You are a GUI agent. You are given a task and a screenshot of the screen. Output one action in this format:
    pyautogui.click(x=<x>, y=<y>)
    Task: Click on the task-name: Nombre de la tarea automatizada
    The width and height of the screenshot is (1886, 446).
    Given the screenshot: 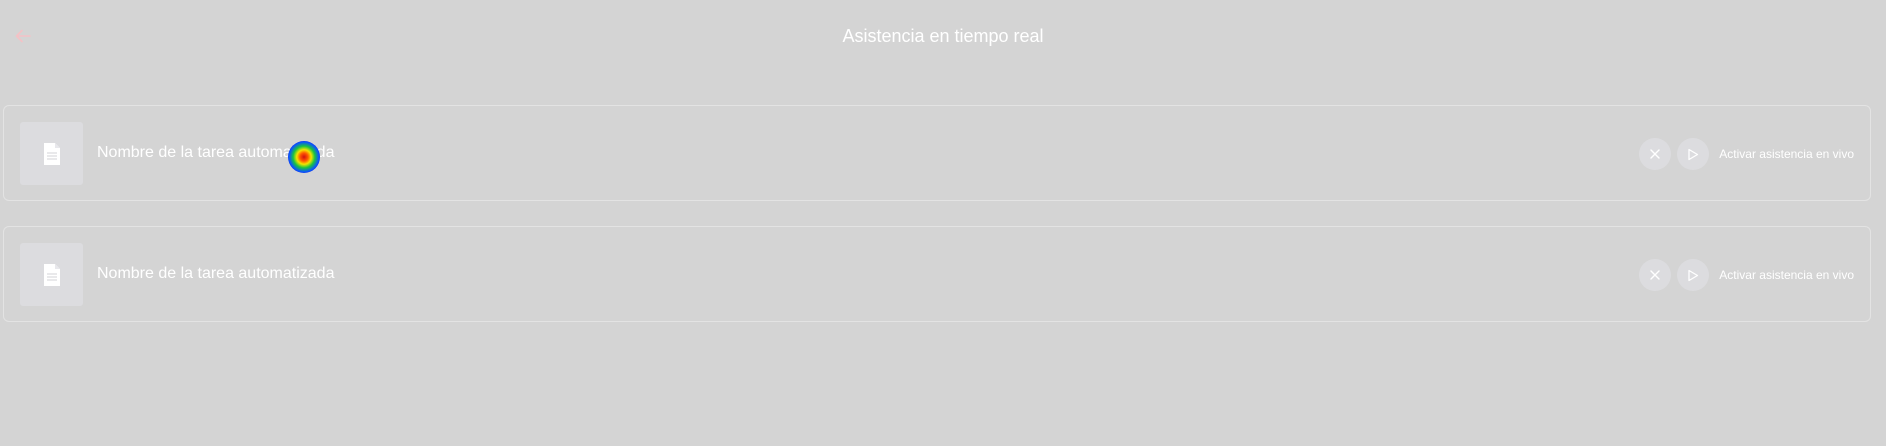 What is the action you would take?
    pyautogui.click(x=216, y=273)
    